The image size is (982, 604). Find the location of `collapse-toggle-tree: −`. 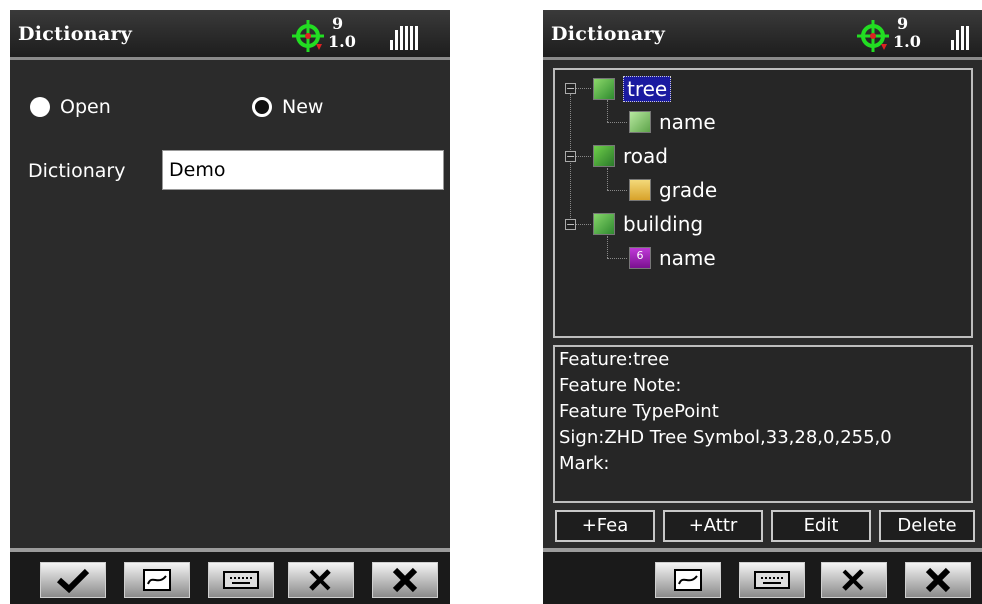

collapse-toggle-tree: − is located at coordinates (570, 88).